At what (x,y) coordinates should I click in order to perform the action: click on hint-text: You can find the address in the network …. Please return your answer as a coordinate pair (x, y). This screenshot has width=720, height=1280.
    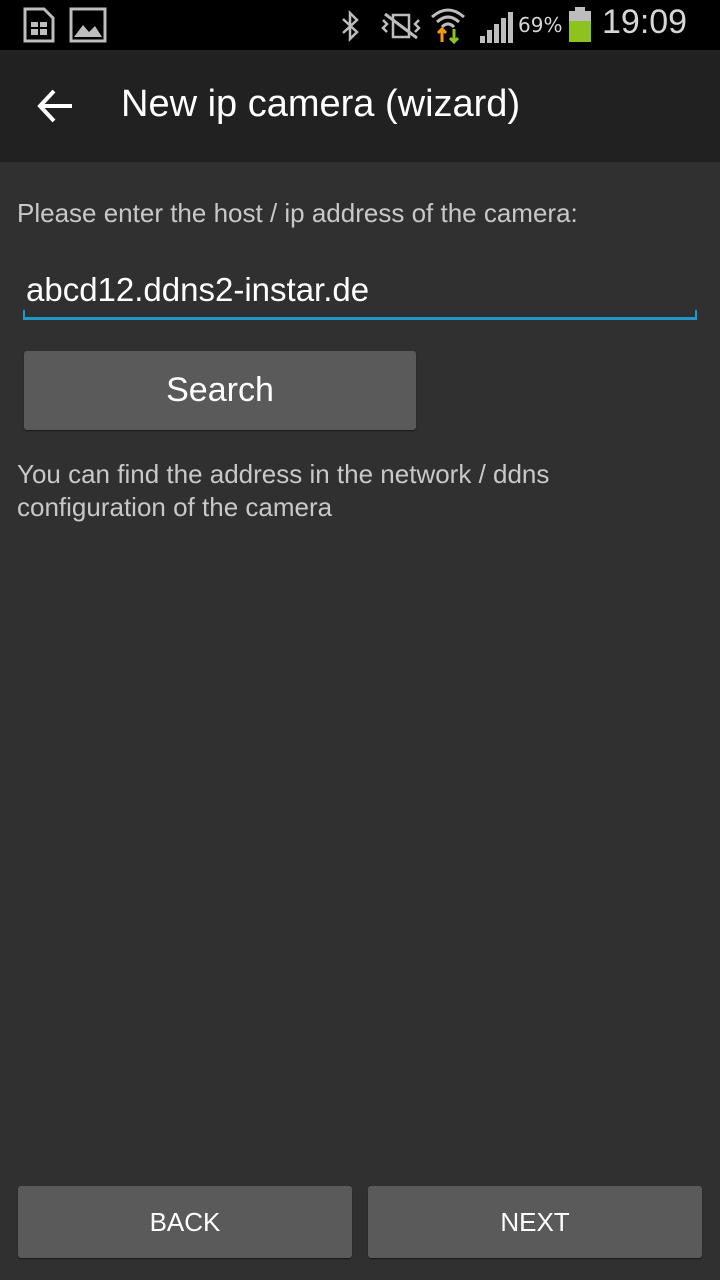
    Looking at the image, I should click on (283, 490).